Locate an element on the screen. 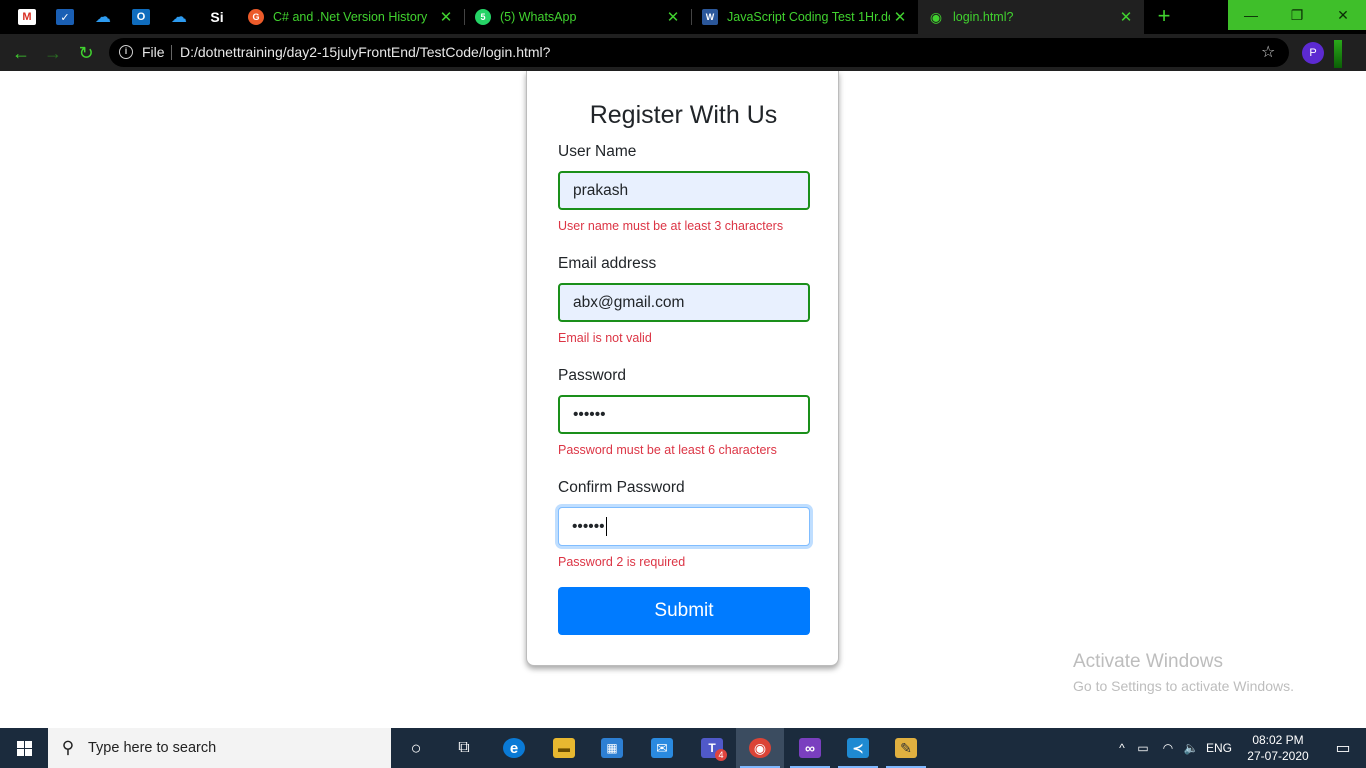  email-label: Email address is located at coordinates (607, 263).